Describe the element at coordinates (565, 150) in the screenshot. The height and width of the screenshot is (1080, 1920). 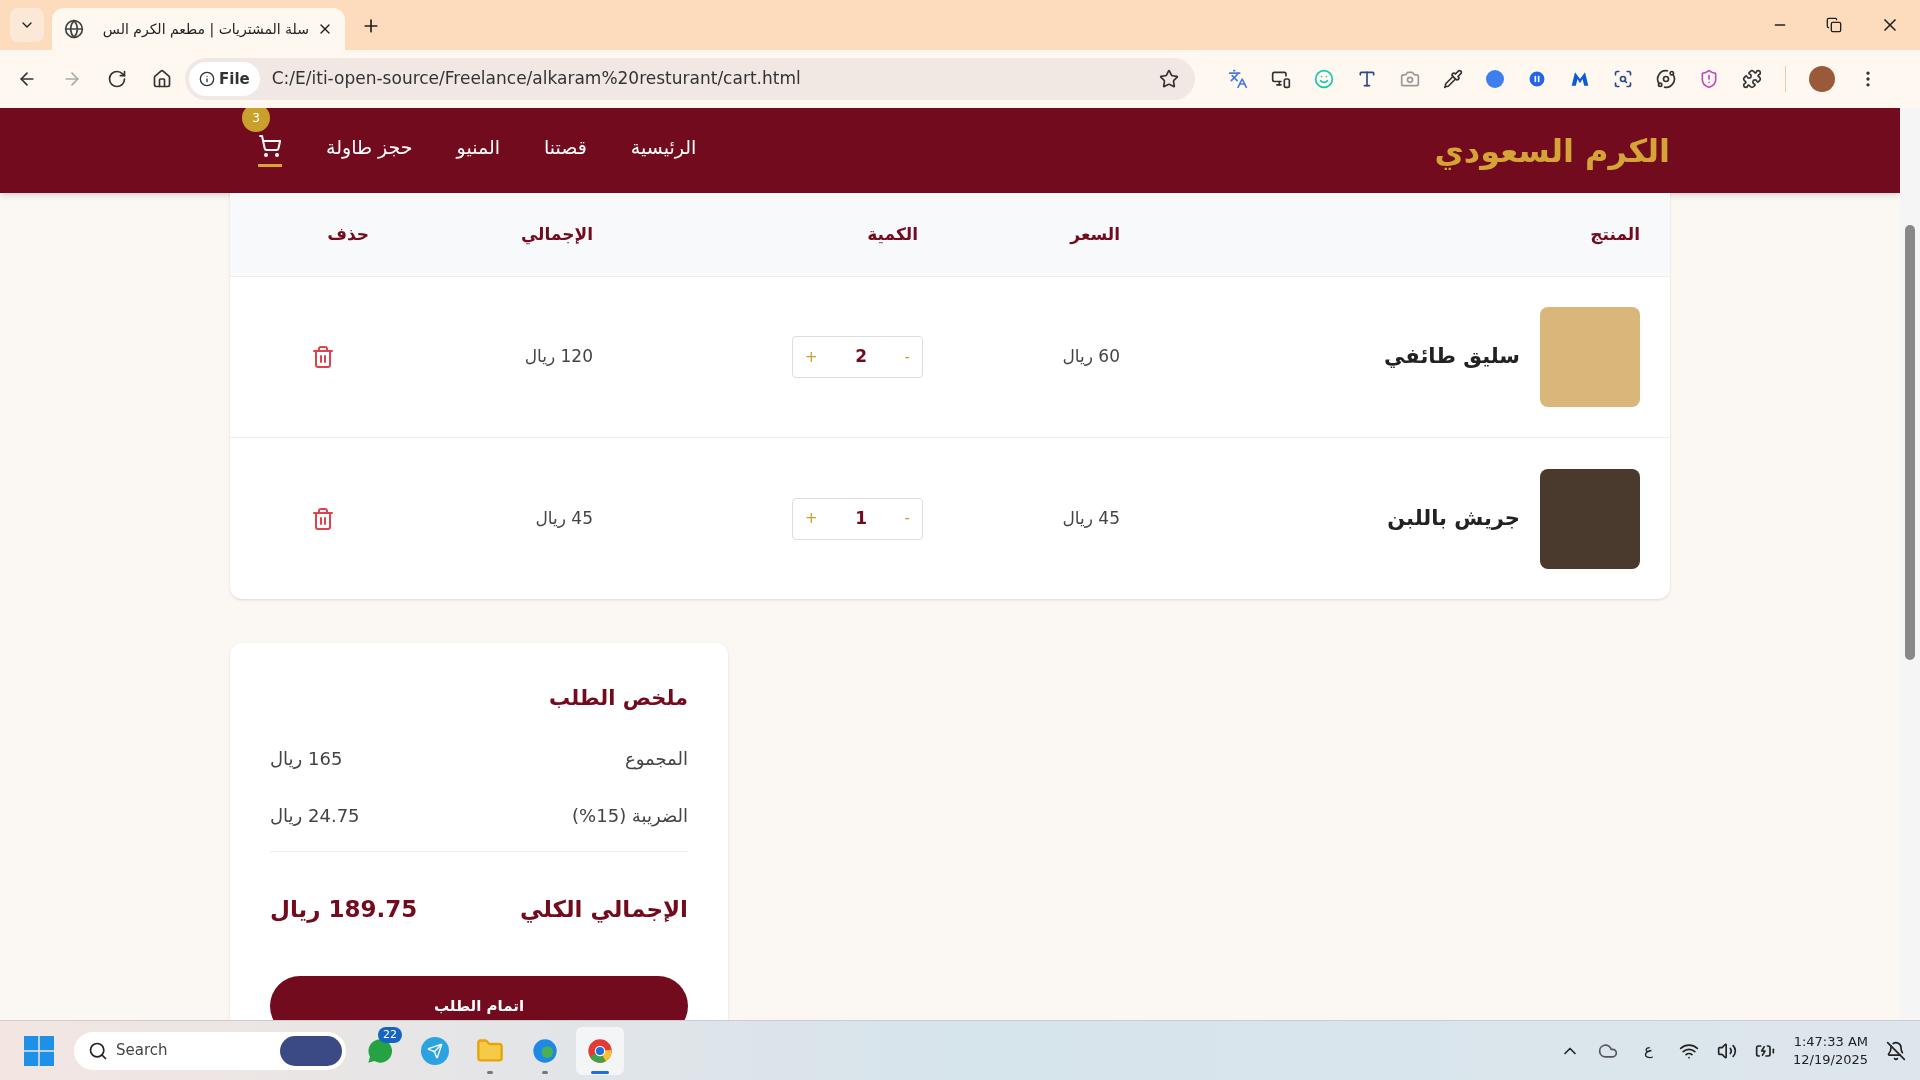
I see `nav-link: قصتنا` at that location.